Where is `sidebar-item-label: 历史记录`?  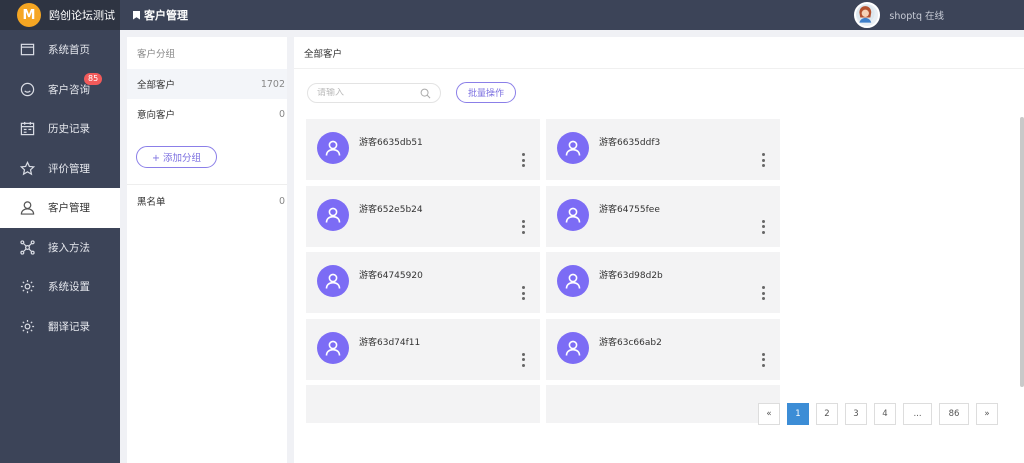 sidebar-item-label: 历史记录 is located at coordinates (69, 129).